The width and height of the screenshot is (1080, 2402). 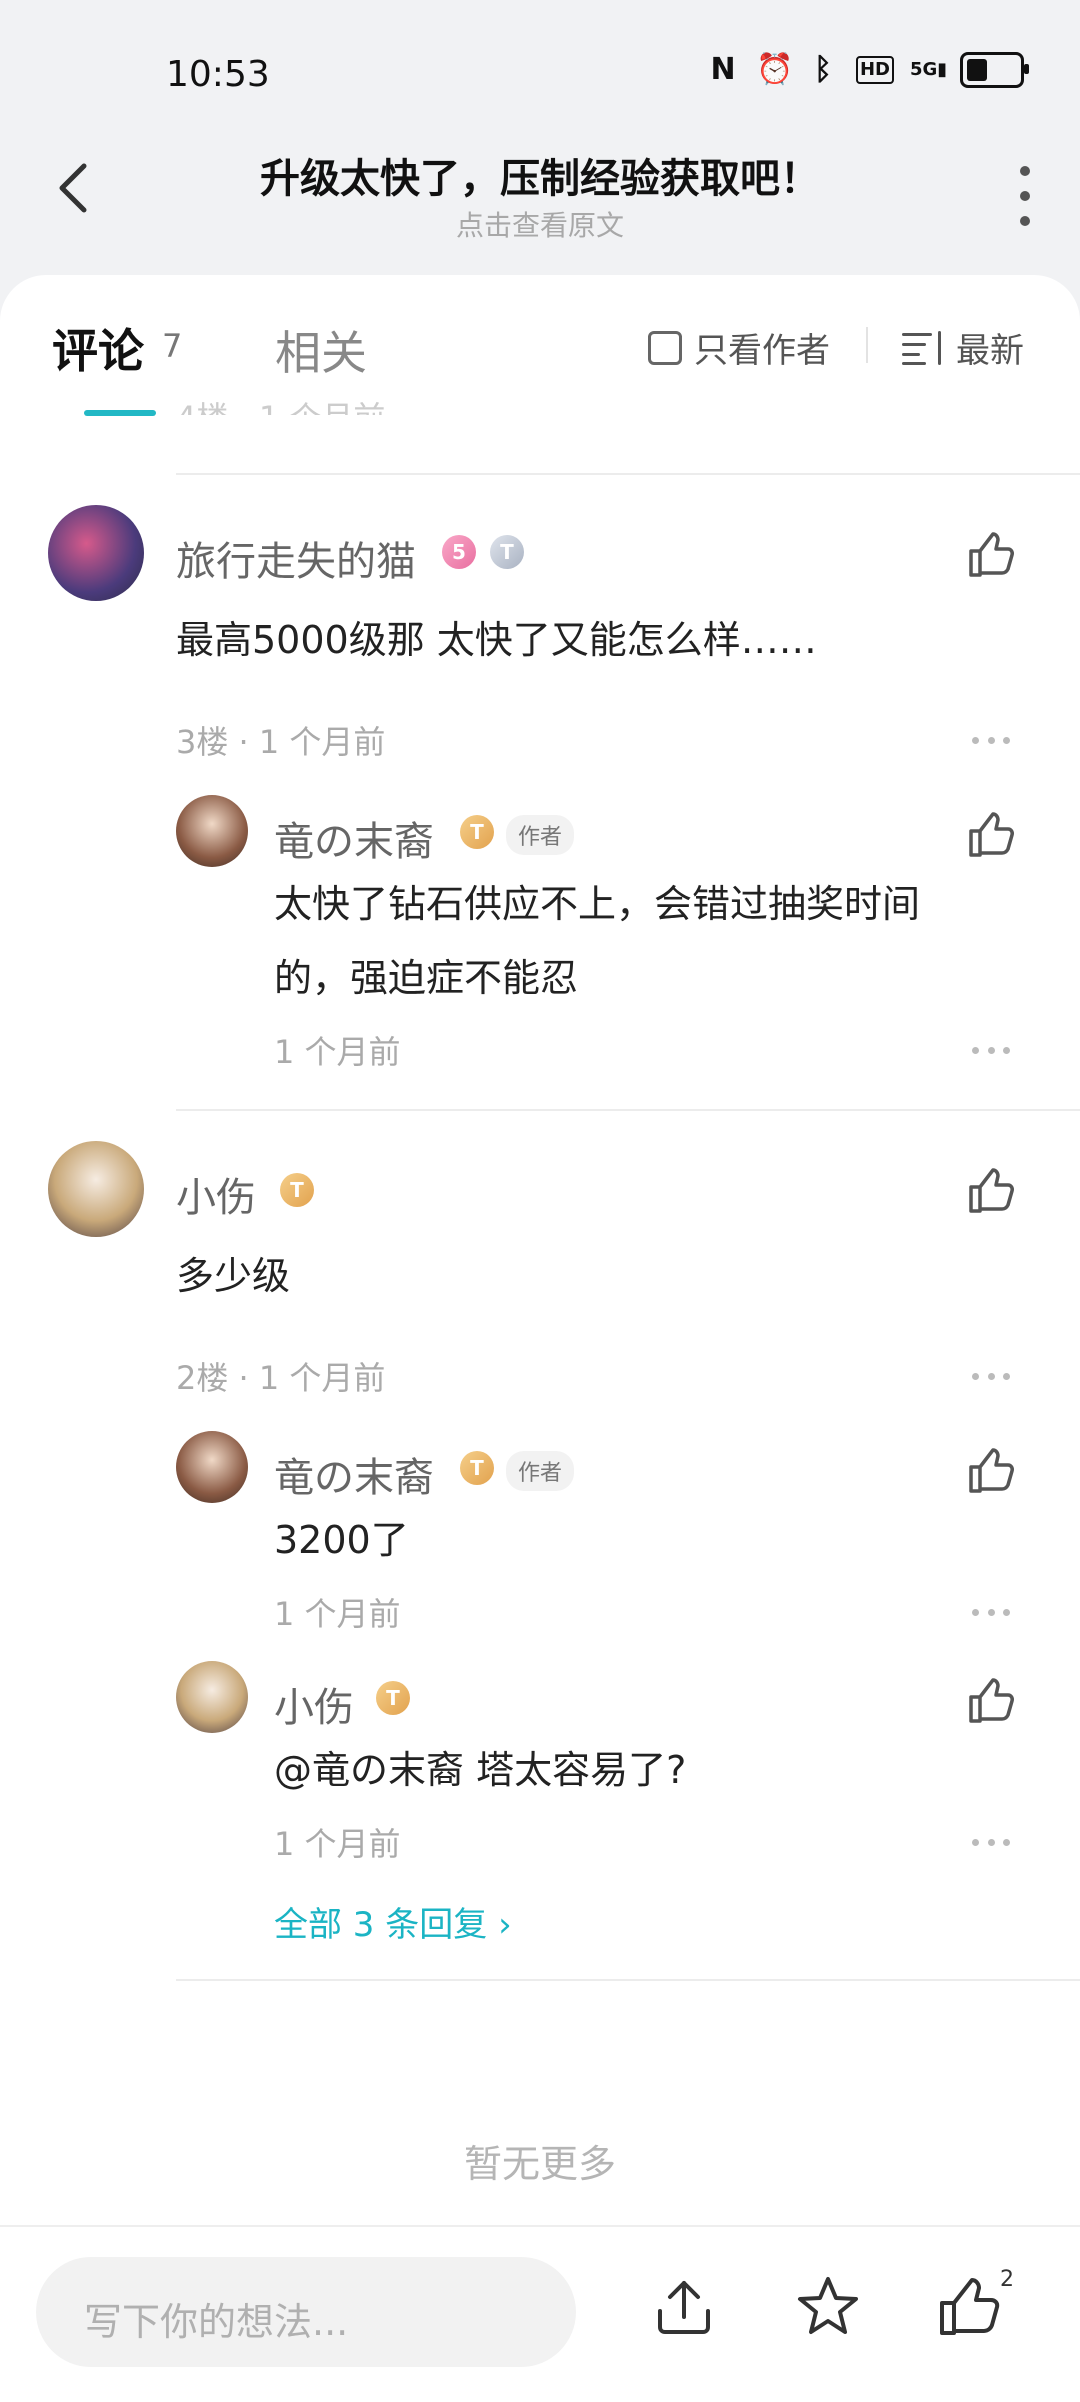 I want to click on comment-floor-time: 2楼 · 1 个月前, so click(x=281, y=1378).